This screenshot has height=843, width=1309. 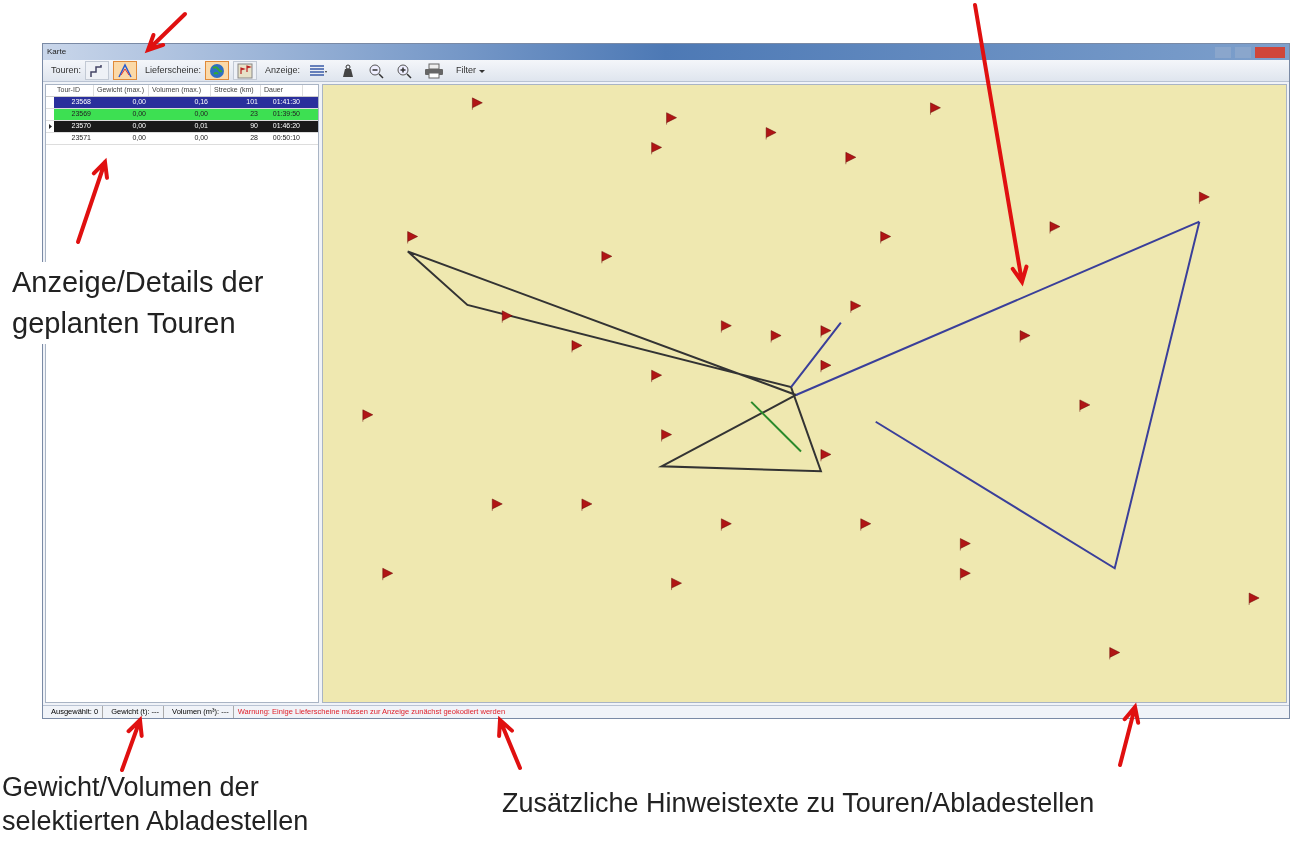 What do you see at coordinates (471, 70) in the screenshot?
I see `filter-menu: Filter` at bounding box center [471, 70].